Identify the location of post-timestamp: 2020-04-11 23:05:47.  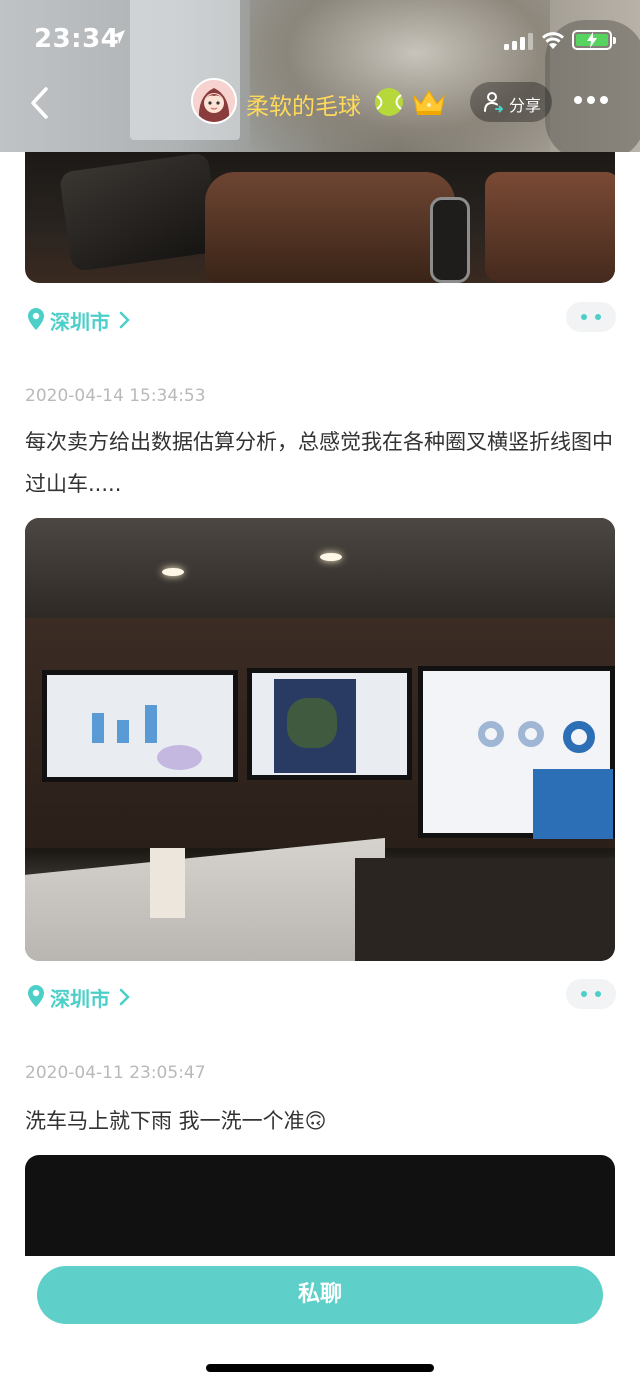
(115, 1073).